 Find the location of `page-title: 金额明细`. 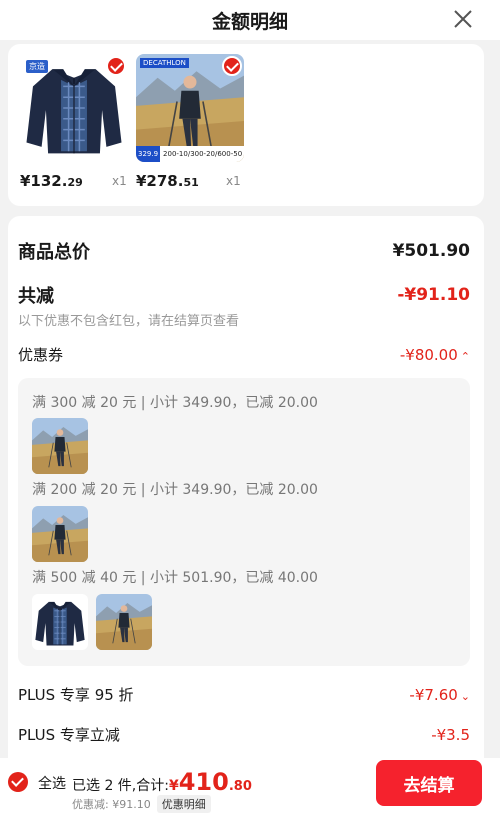

page-title: 金额明细 is located at coordinates (249, 21).